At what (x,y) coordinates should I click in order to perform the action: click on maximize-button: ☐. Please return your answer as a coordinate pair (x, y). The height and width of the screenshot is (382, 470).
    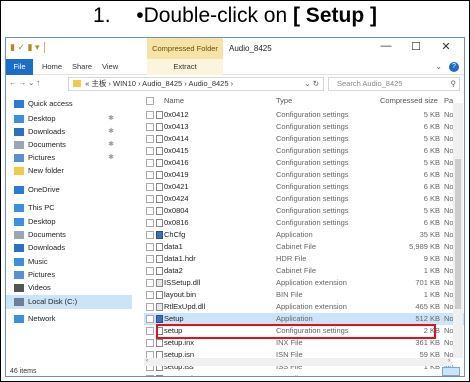
    Looking at the image, I should click on (416, 46).